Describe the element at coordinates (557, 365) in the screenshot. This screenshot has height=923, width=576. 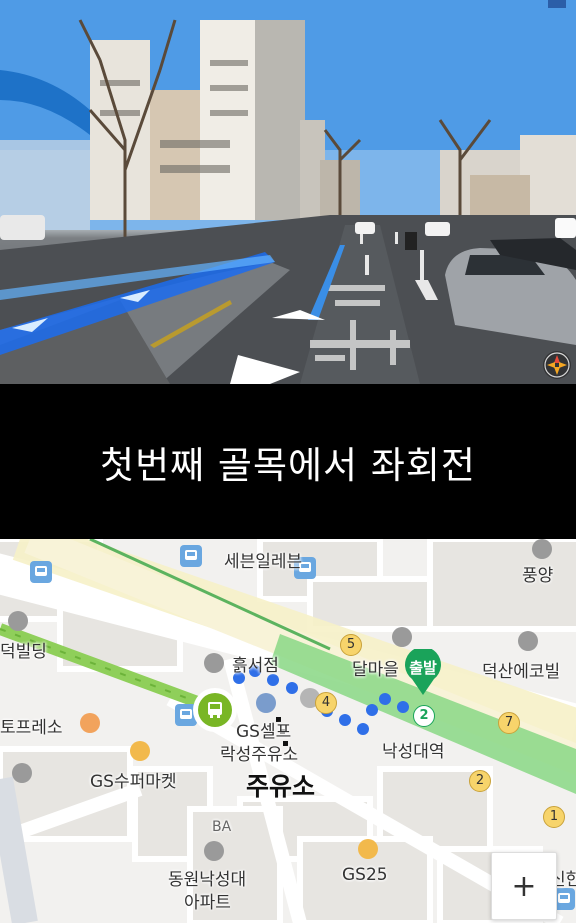
I see `compass-icon` at that location.